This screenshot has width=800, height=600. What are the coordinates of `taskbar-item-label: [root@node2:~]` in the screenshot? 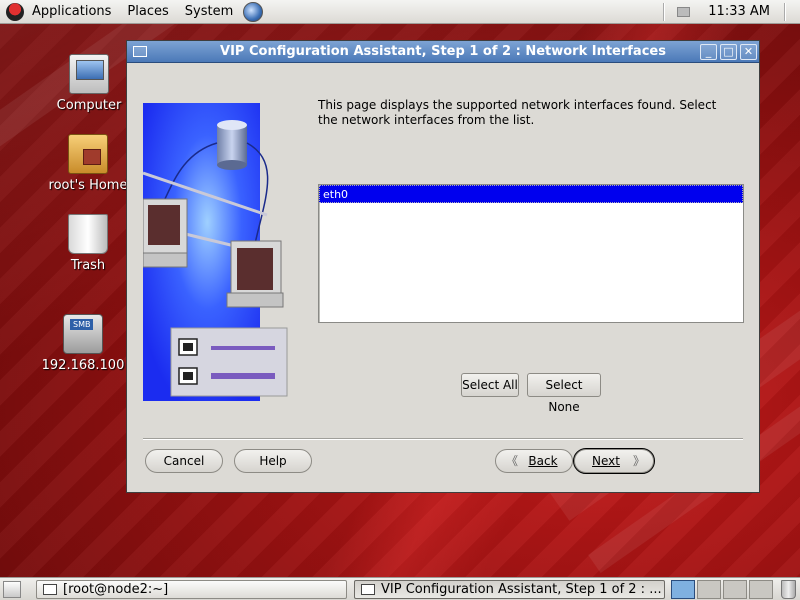 It's located at (116, 589).